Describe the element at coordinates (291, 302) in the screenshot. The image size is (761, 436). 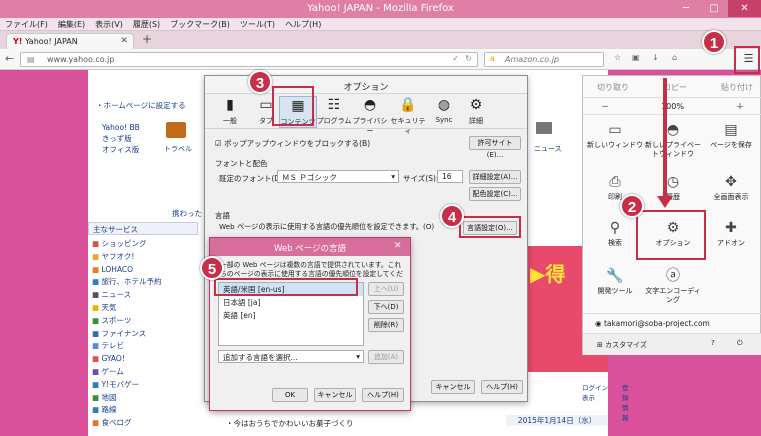
I see `language-item: 日本語 [ja]` at that location.